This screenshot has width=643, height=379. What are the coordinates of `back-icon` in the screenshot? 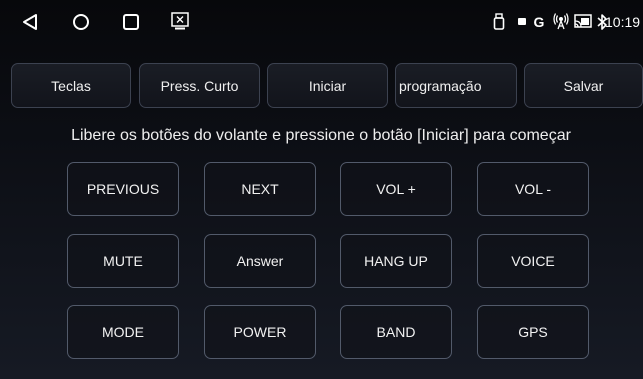 It's located at (30, 22).